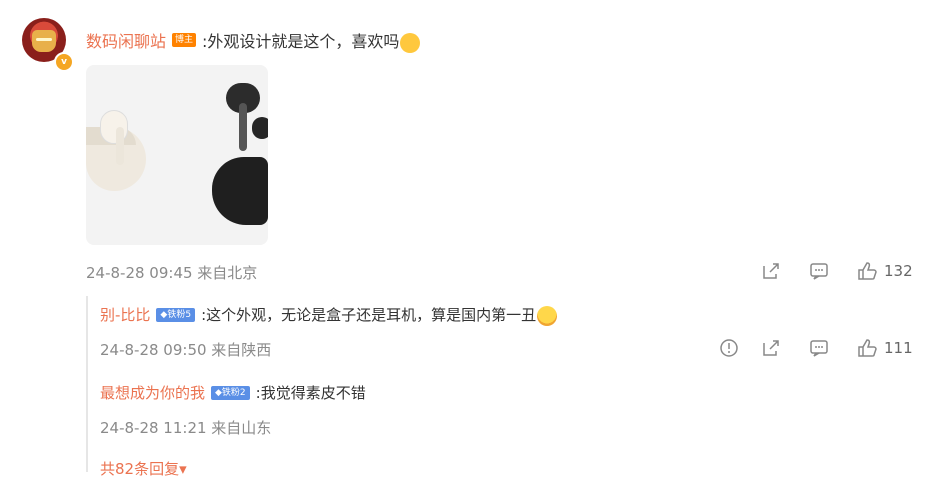  I want to click on comment-text: :外观设计就是这个，喜欢吗, so click(311, 40).